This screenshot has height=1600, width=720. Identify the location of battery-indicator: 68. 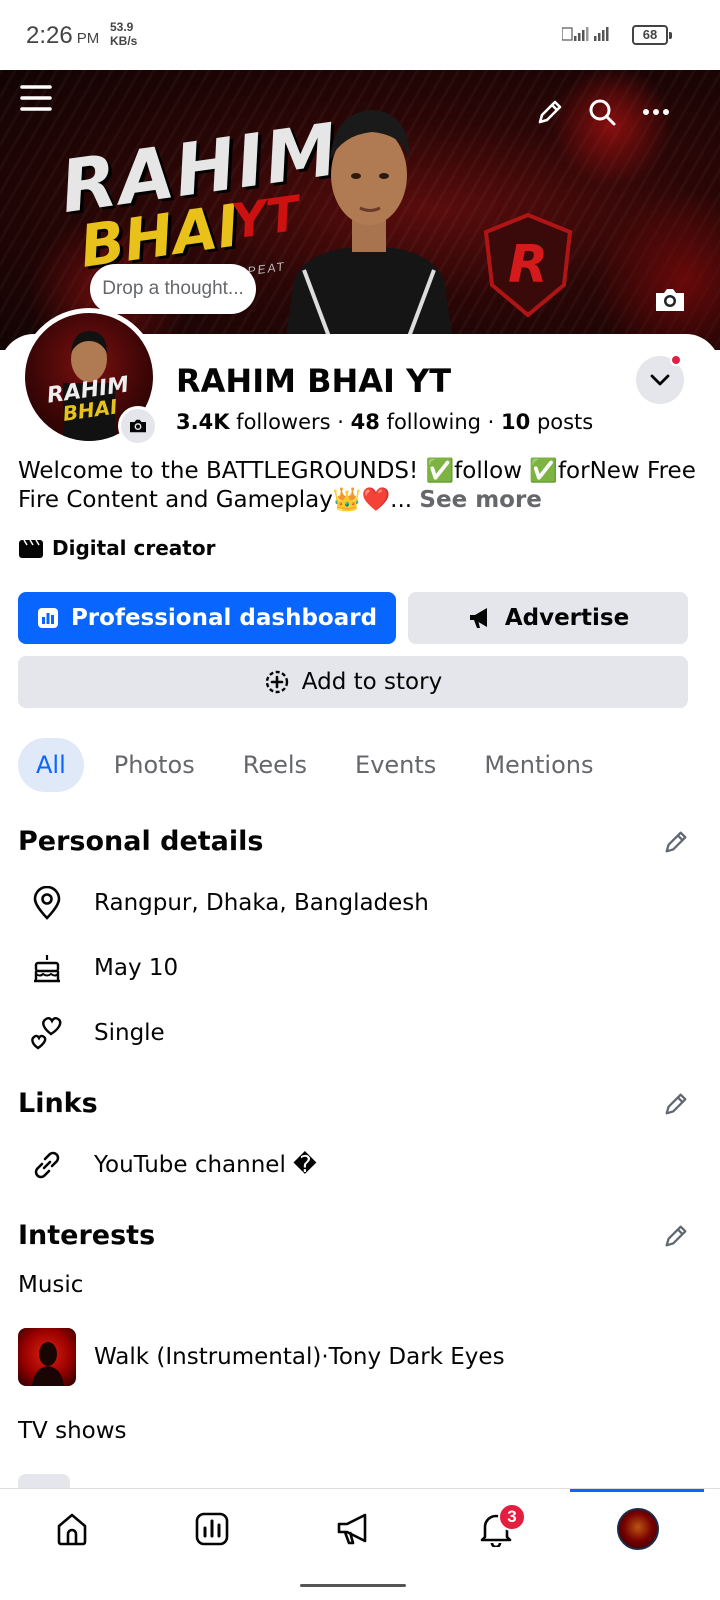
(652, 35).